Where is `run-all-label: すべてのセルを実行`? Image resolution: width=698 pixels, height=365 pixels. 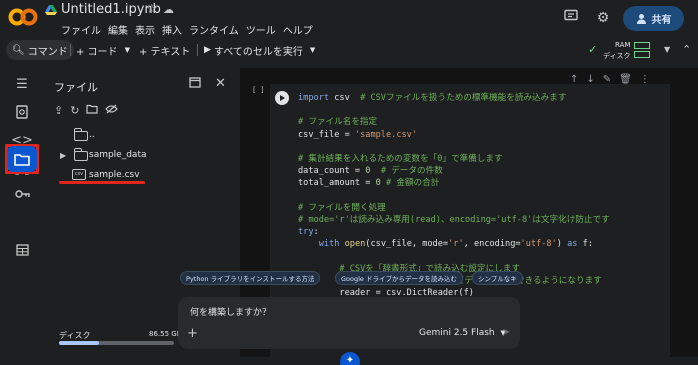
run-all-label: すべてのセルを実行 is located at coordinates (258, 52).